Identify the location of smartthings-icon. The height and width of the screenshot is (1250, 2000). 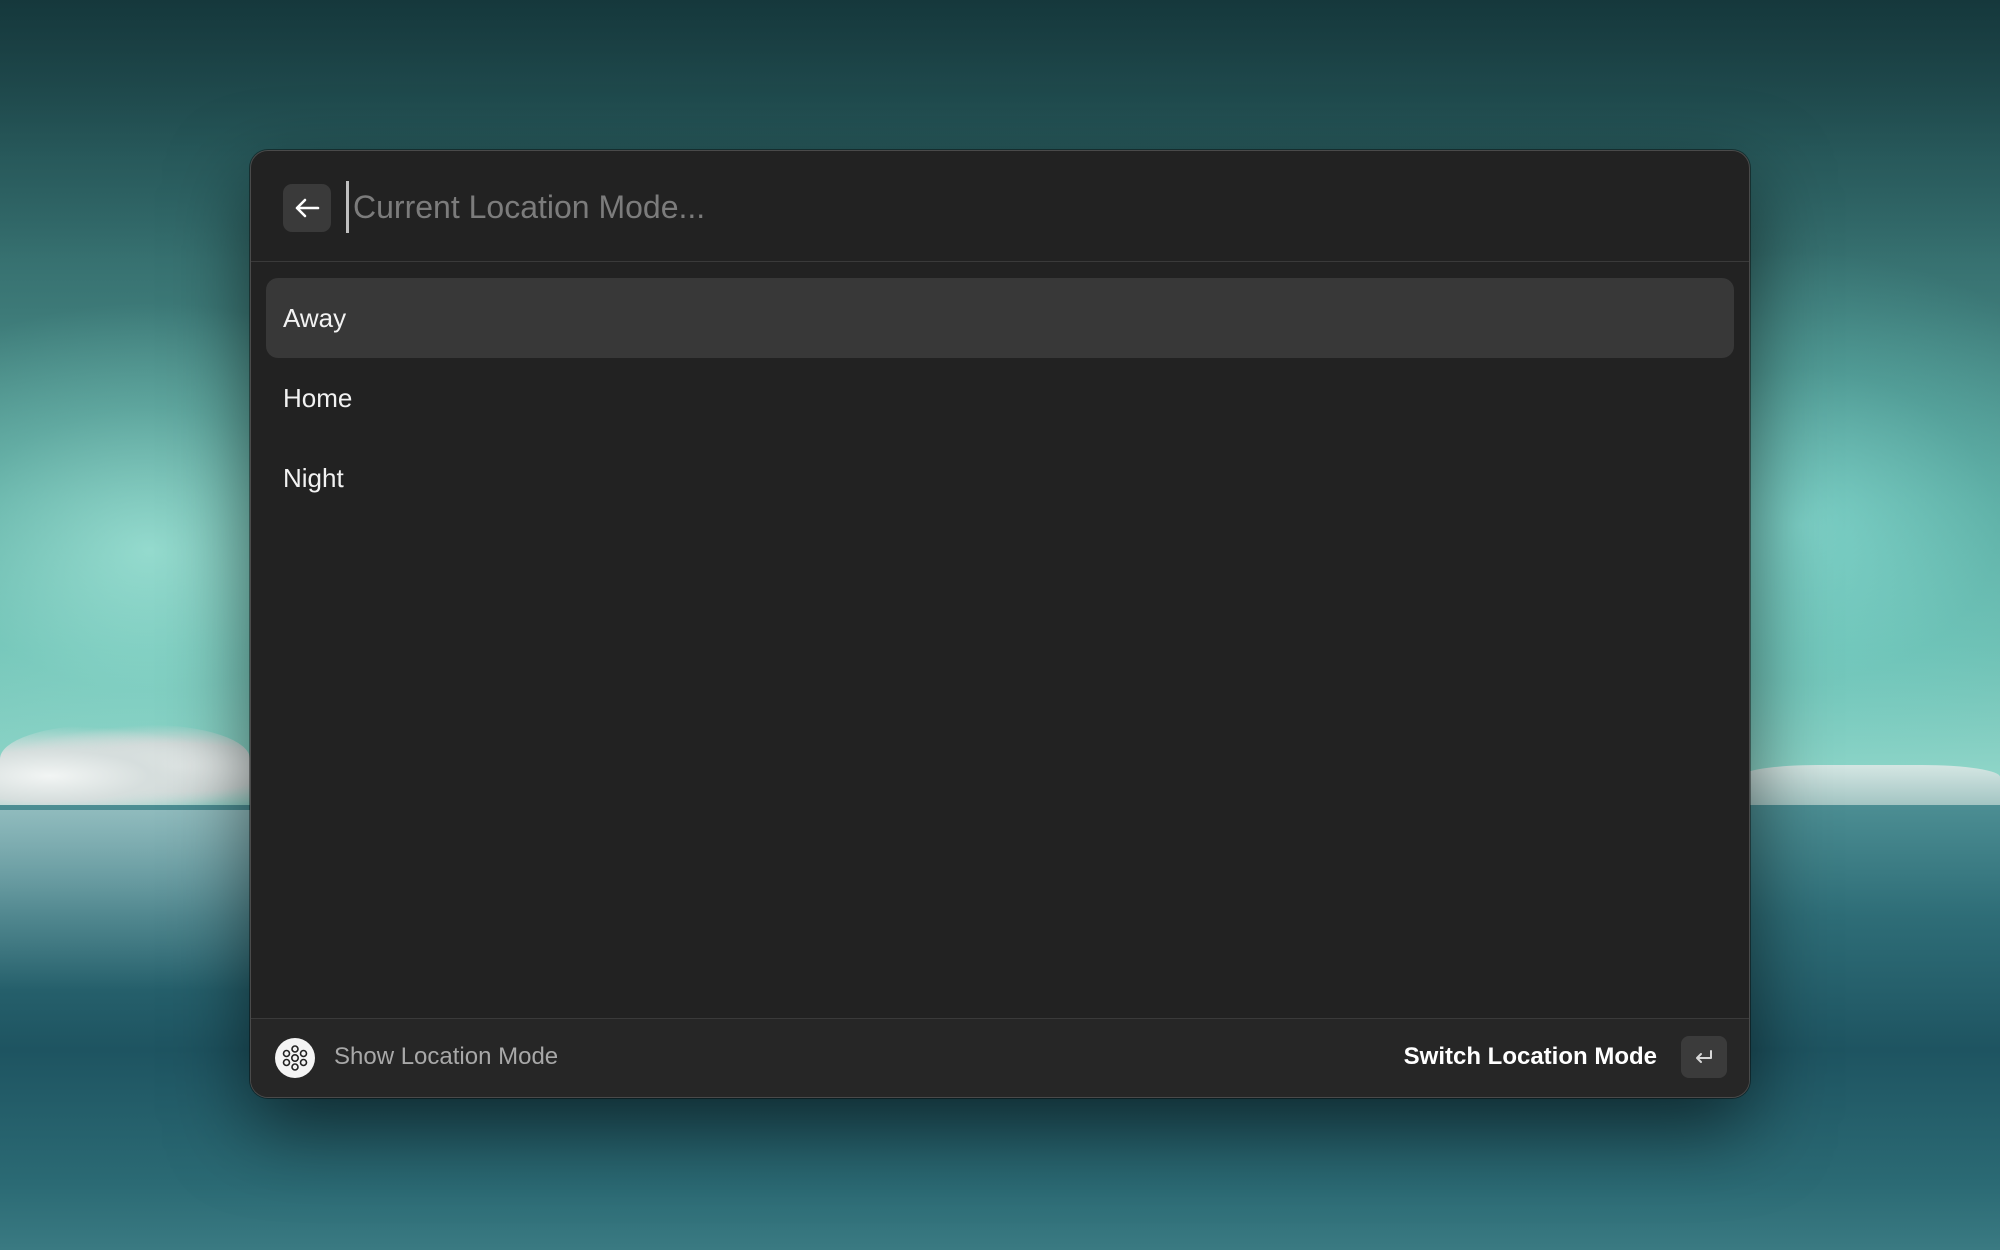
(295, 1058).